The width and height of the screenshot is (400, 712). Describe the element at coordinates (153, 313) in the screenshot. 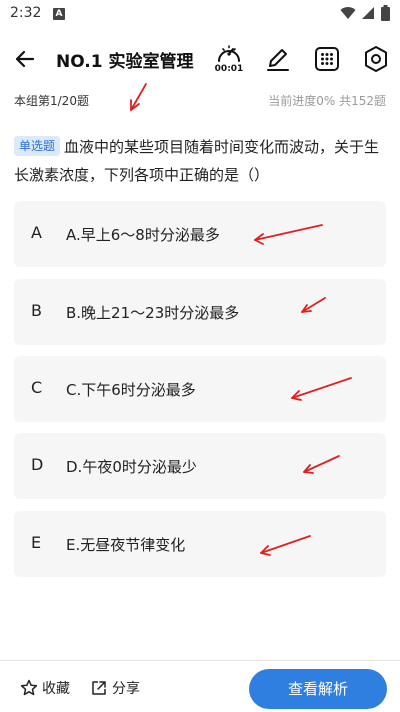

I see `option-text: B.晚上21～23时分泌最多` at that location.